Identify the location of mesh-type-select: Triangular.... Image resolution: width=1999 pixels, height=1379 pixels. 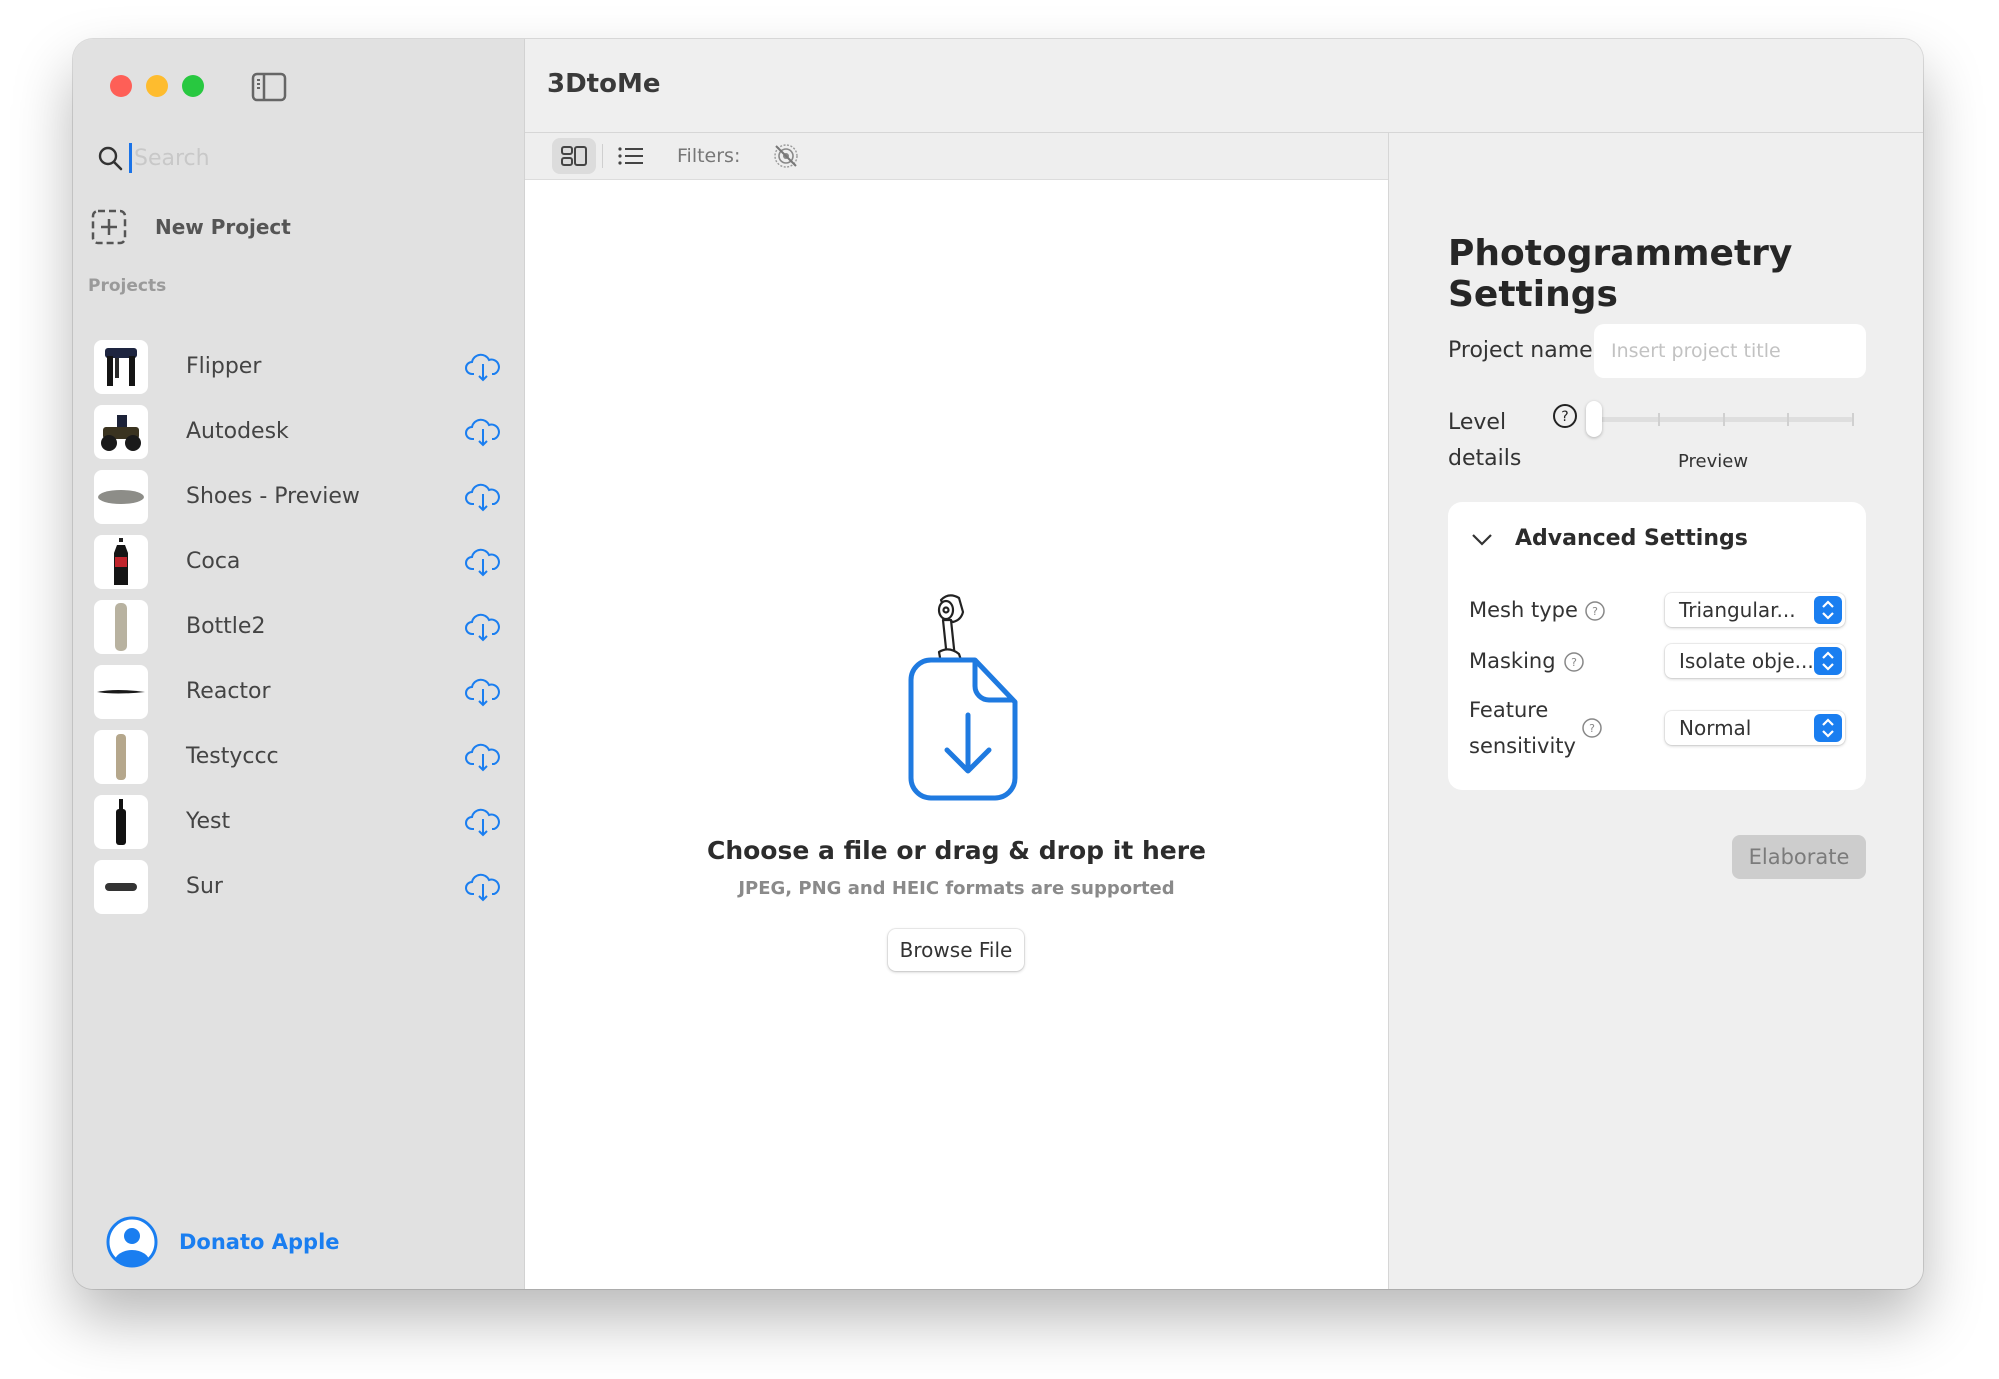
(1755, 610).